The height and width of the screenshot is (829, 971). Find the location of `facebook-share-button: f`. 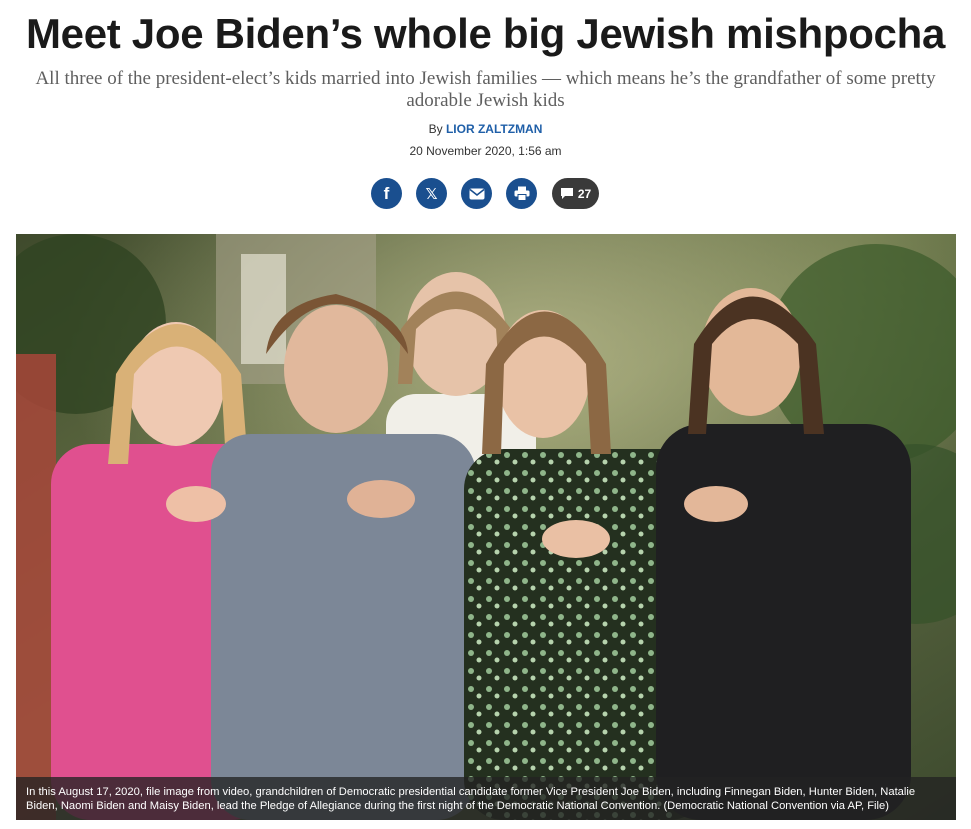

facebook-share-button: f is located at coordinates (386, 193).